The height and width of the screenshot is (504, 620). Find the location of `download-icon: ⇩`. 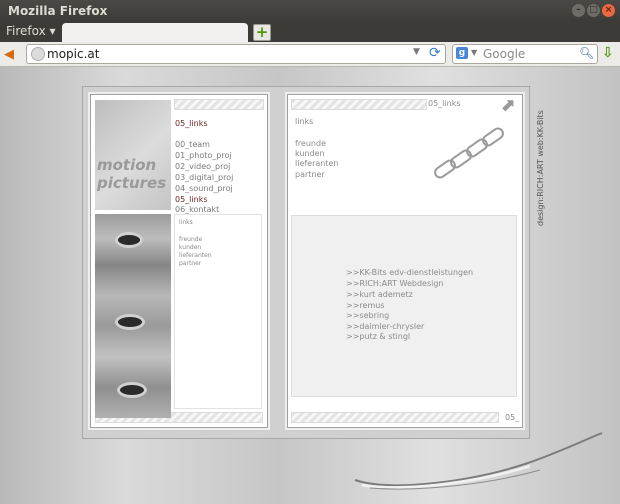

download-icon: ⇩ is located at coordinates (608, 53).